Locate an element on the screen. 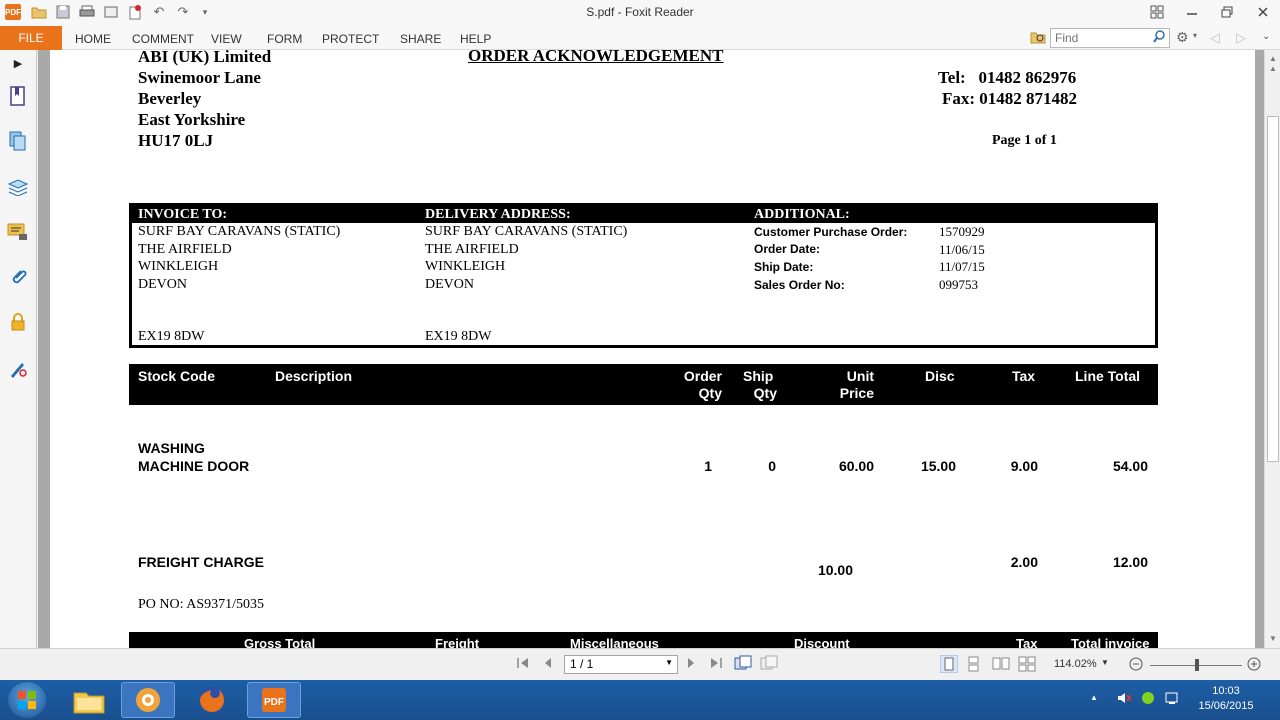  settings-dropdown-icon: ▾ is located at coordinates (1195, 35).